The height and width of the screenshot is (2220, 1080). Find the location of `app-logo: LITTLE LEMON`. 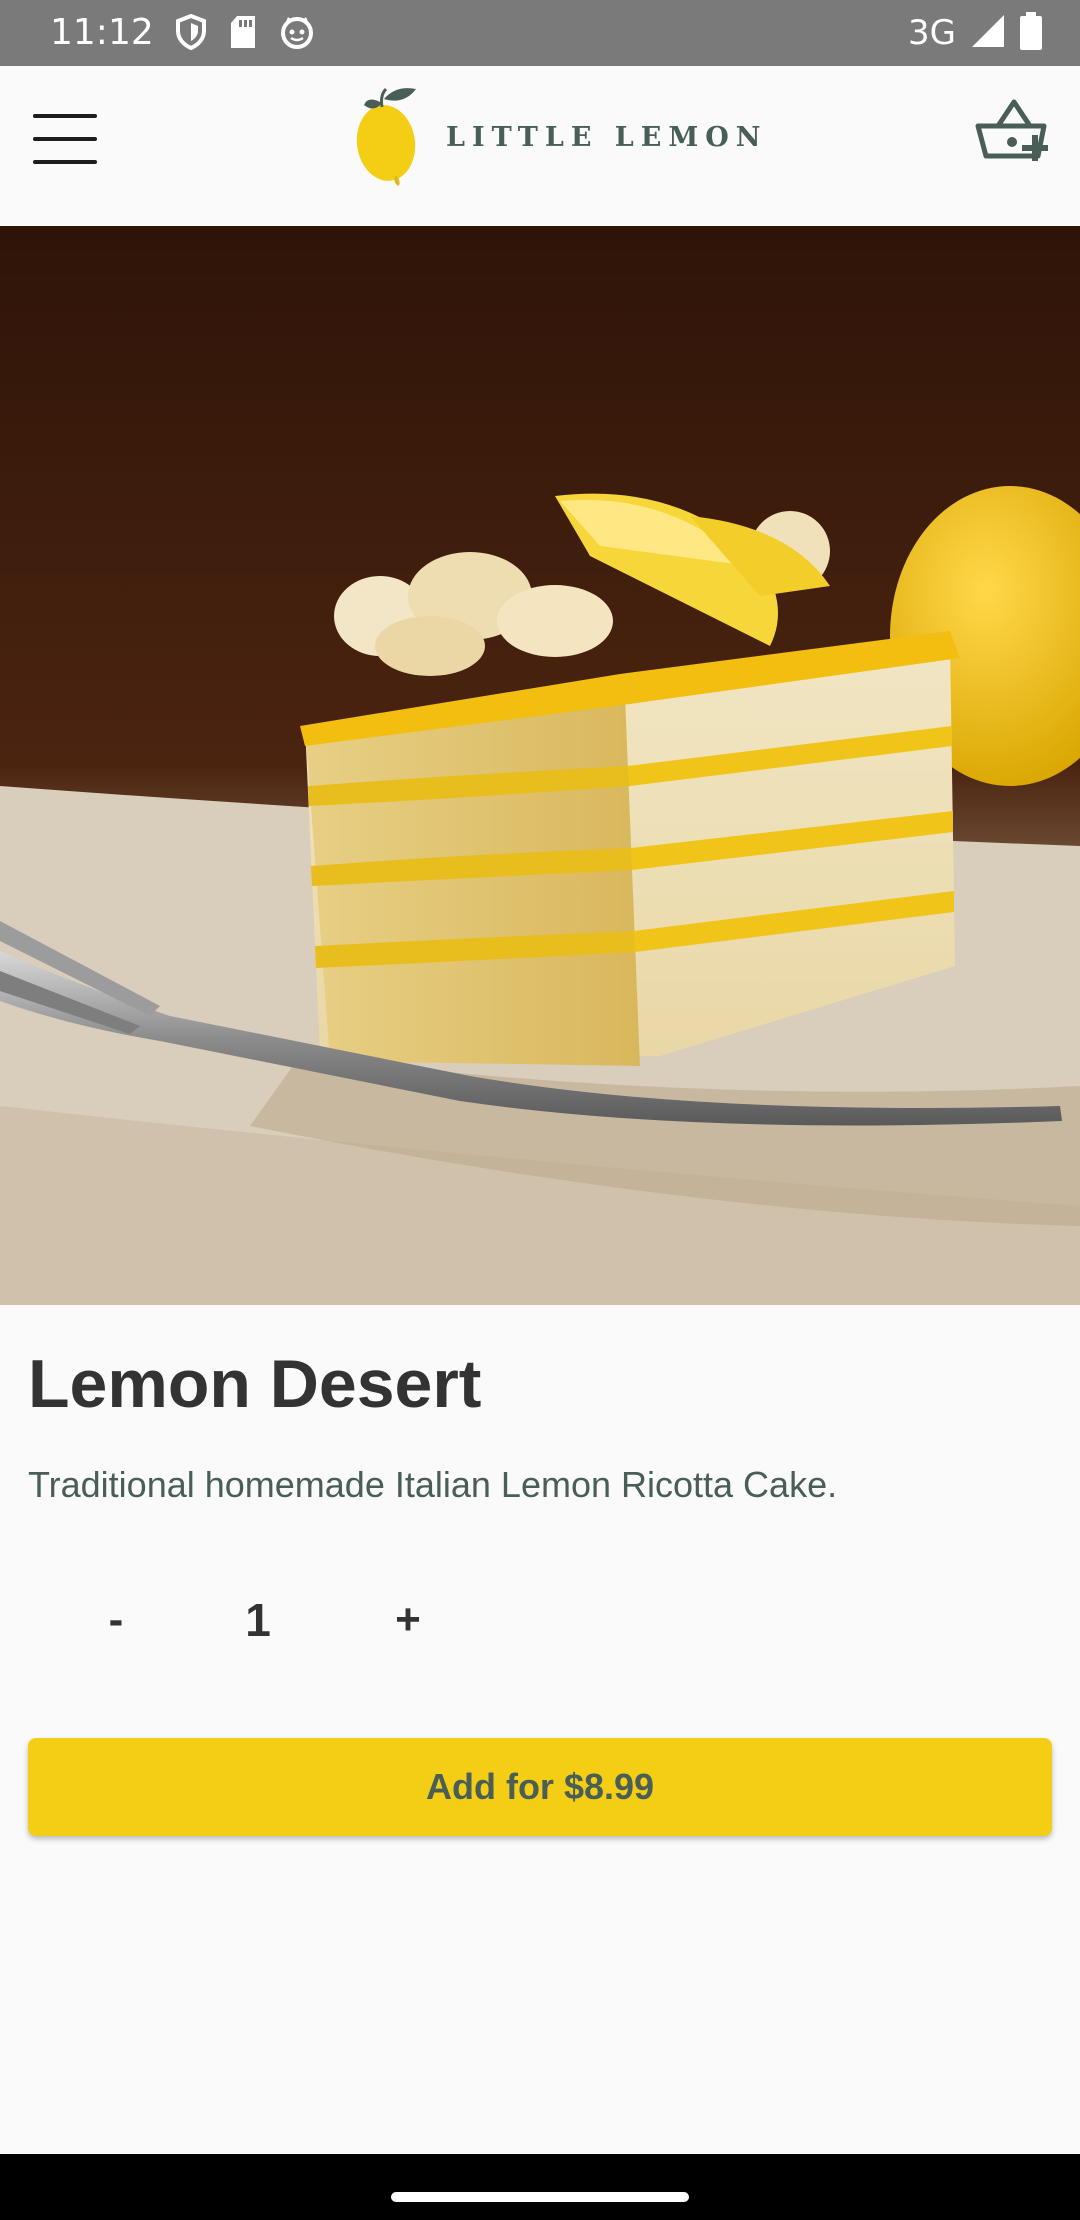

app-logo: LITTLE LEMON is located at coordinates (561, 137).